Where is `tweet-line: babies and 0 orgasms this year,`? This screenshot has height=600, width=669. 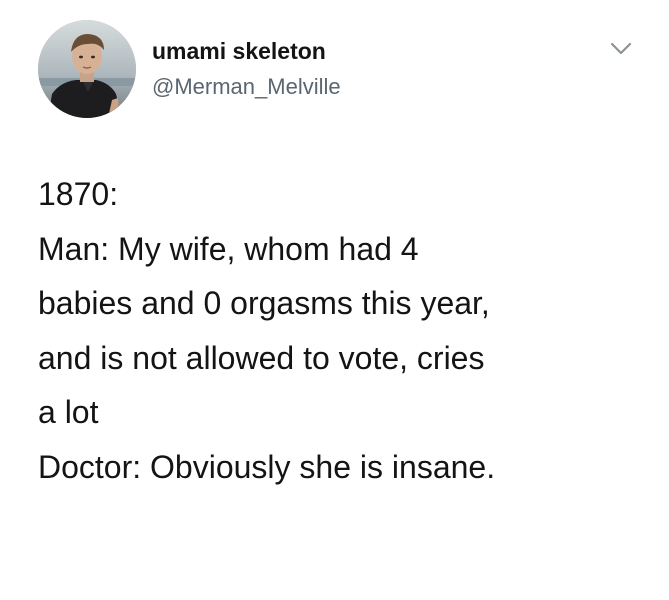 tweet-line: babies and 0 orgasms this year, is located at coordinates (264, 303).